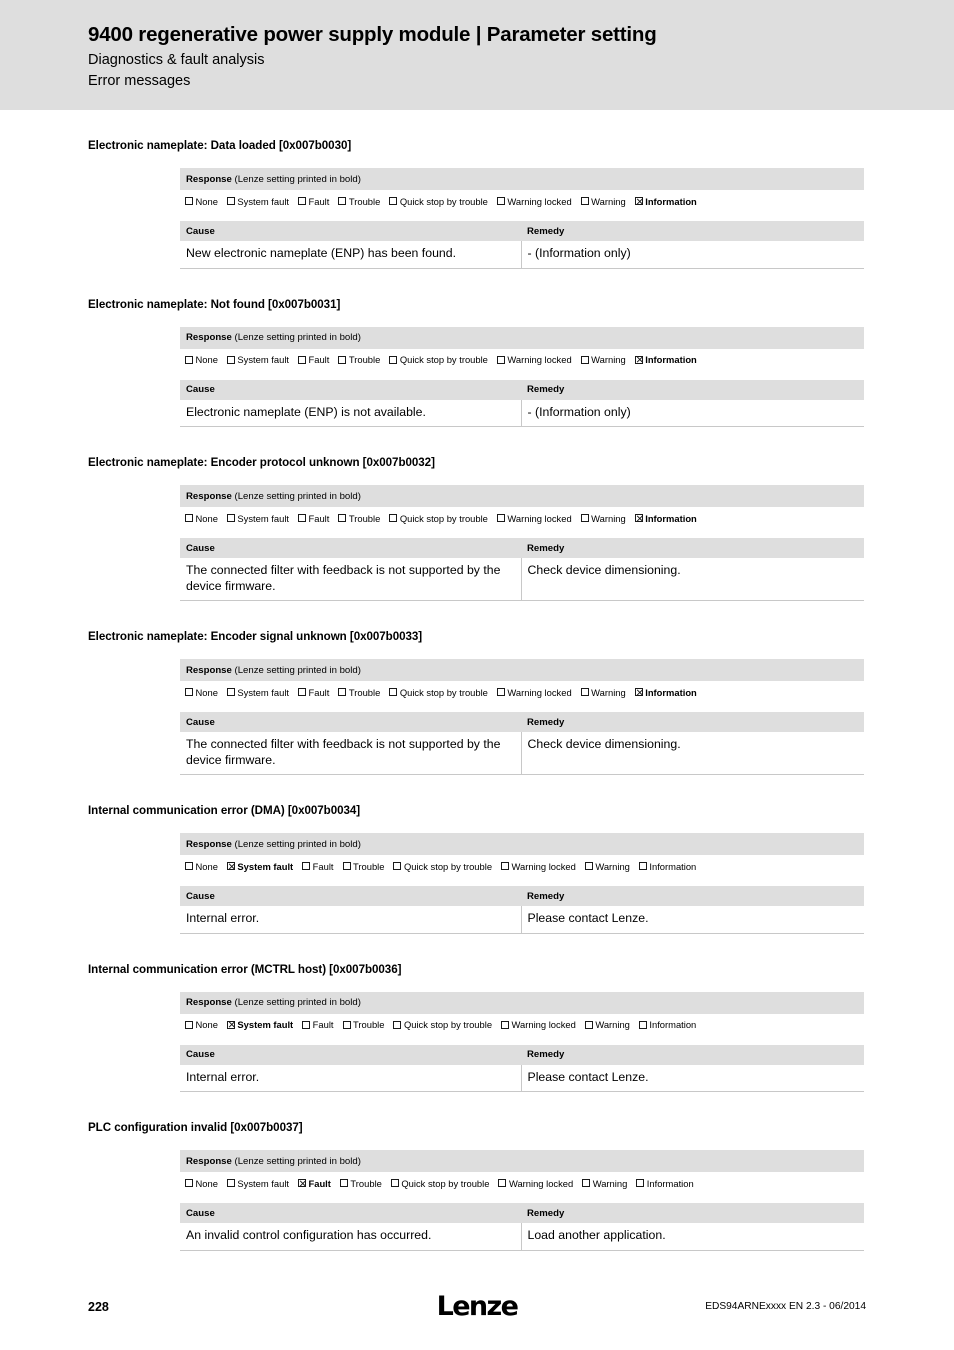  I want to click on cause-cell: Internal error., so click(351, 1078).